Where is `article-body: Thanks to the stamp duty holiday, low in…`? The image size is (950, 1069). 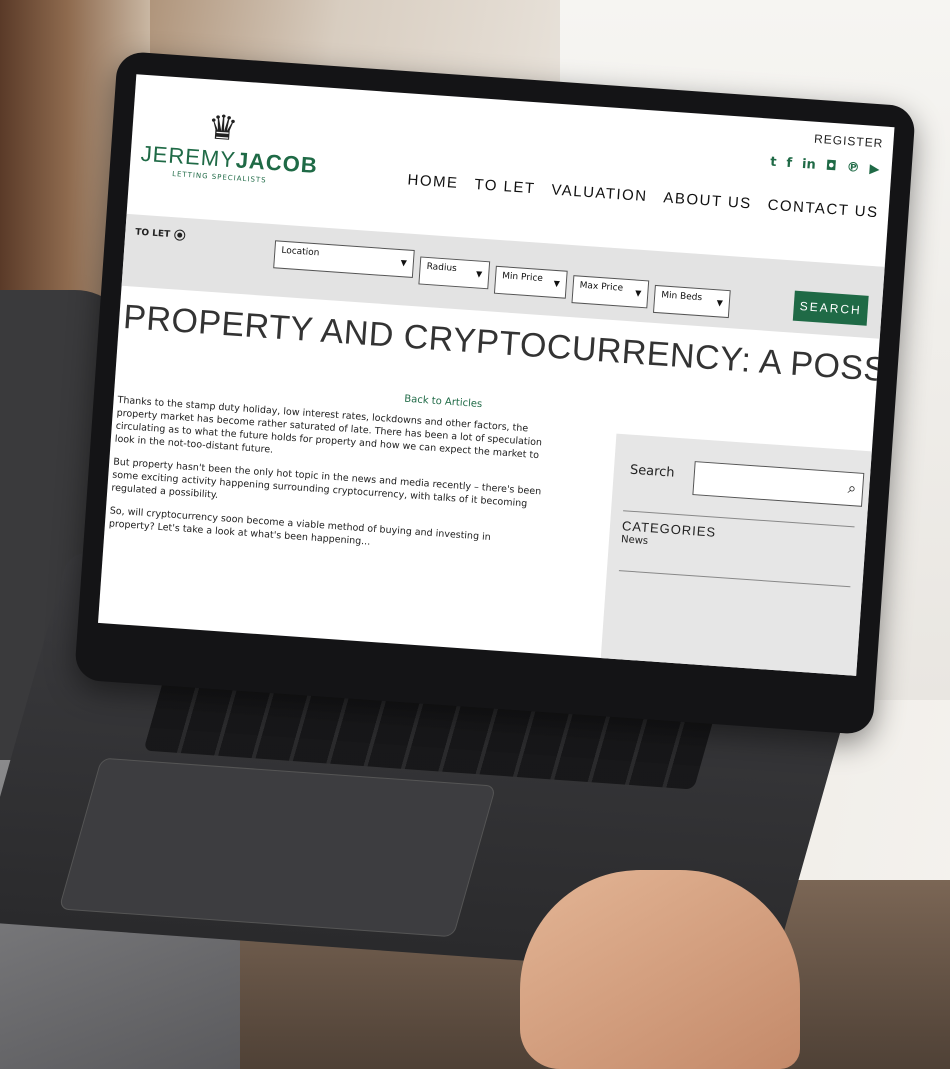 article-body: Thanks to the stamp duty holiday, low in… is located at coordinates (327, 482).